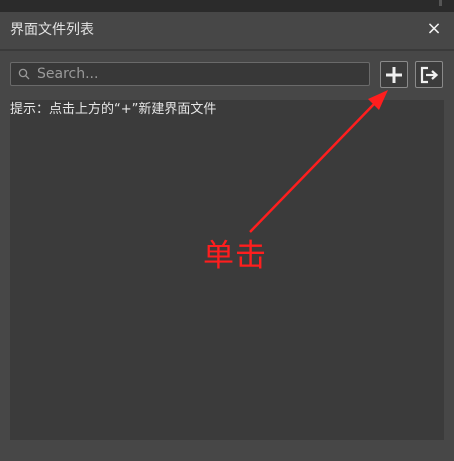 This screenshot has height=461, width=454. Describe the element at coordinates (434, 29) in the screenshot. I see `close-icon: ×` at that location.